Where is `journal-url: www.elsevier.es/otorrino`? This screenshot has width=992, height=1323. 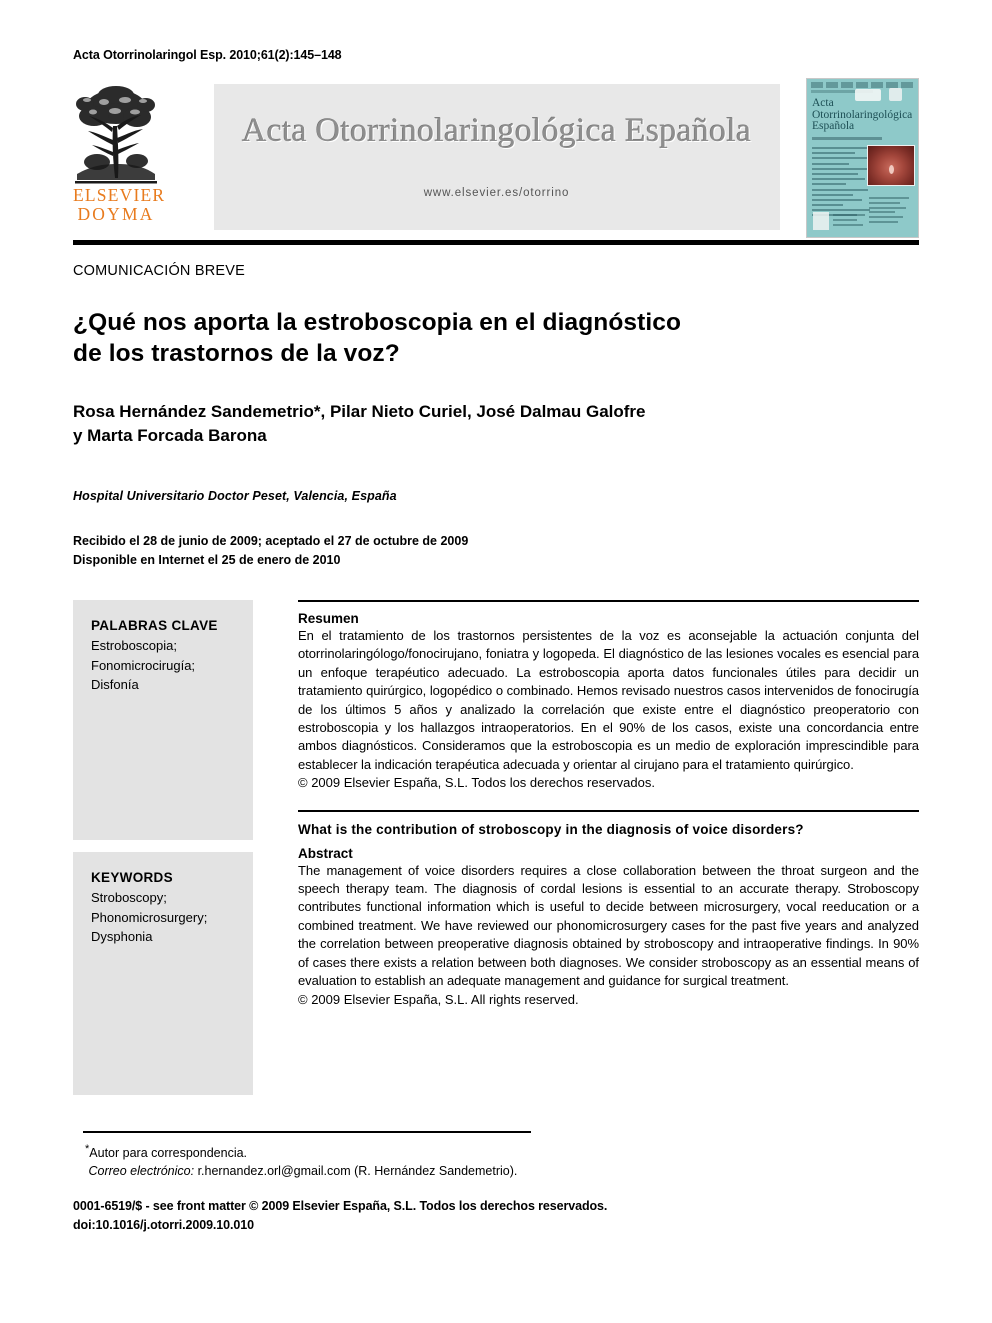
journal-url: www.elsevier.es/otorrino is located at coordinates (496, 193).